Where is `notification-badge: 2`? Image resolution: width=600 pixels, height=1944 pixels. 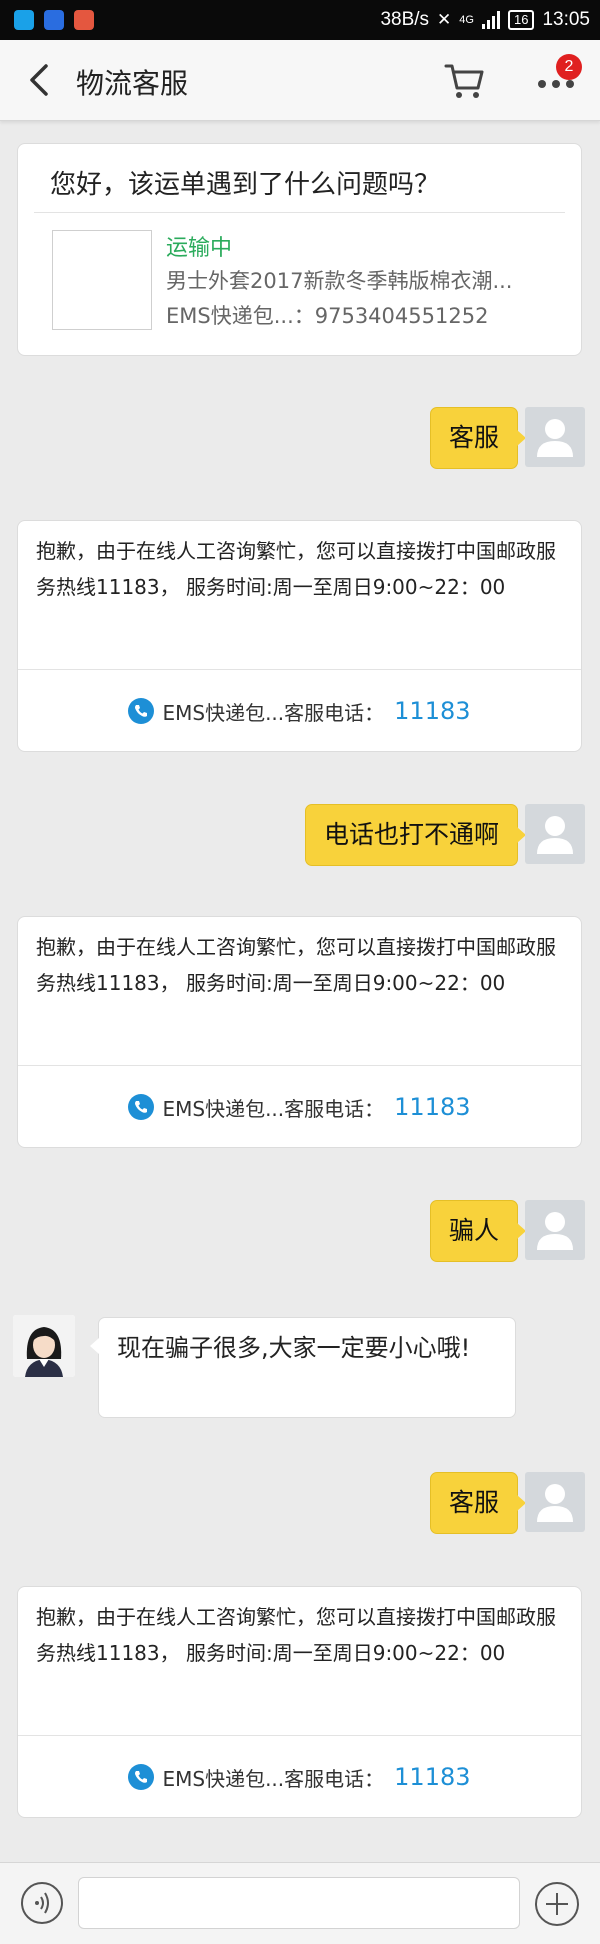
notification-badge: 2 is located at coordinates (569, 67).